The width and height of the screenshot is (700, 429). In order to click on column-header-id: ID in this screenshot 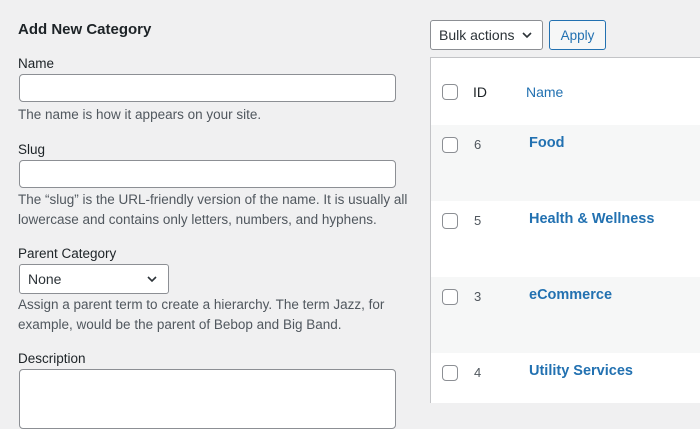, I will do `click(480, 92)`.